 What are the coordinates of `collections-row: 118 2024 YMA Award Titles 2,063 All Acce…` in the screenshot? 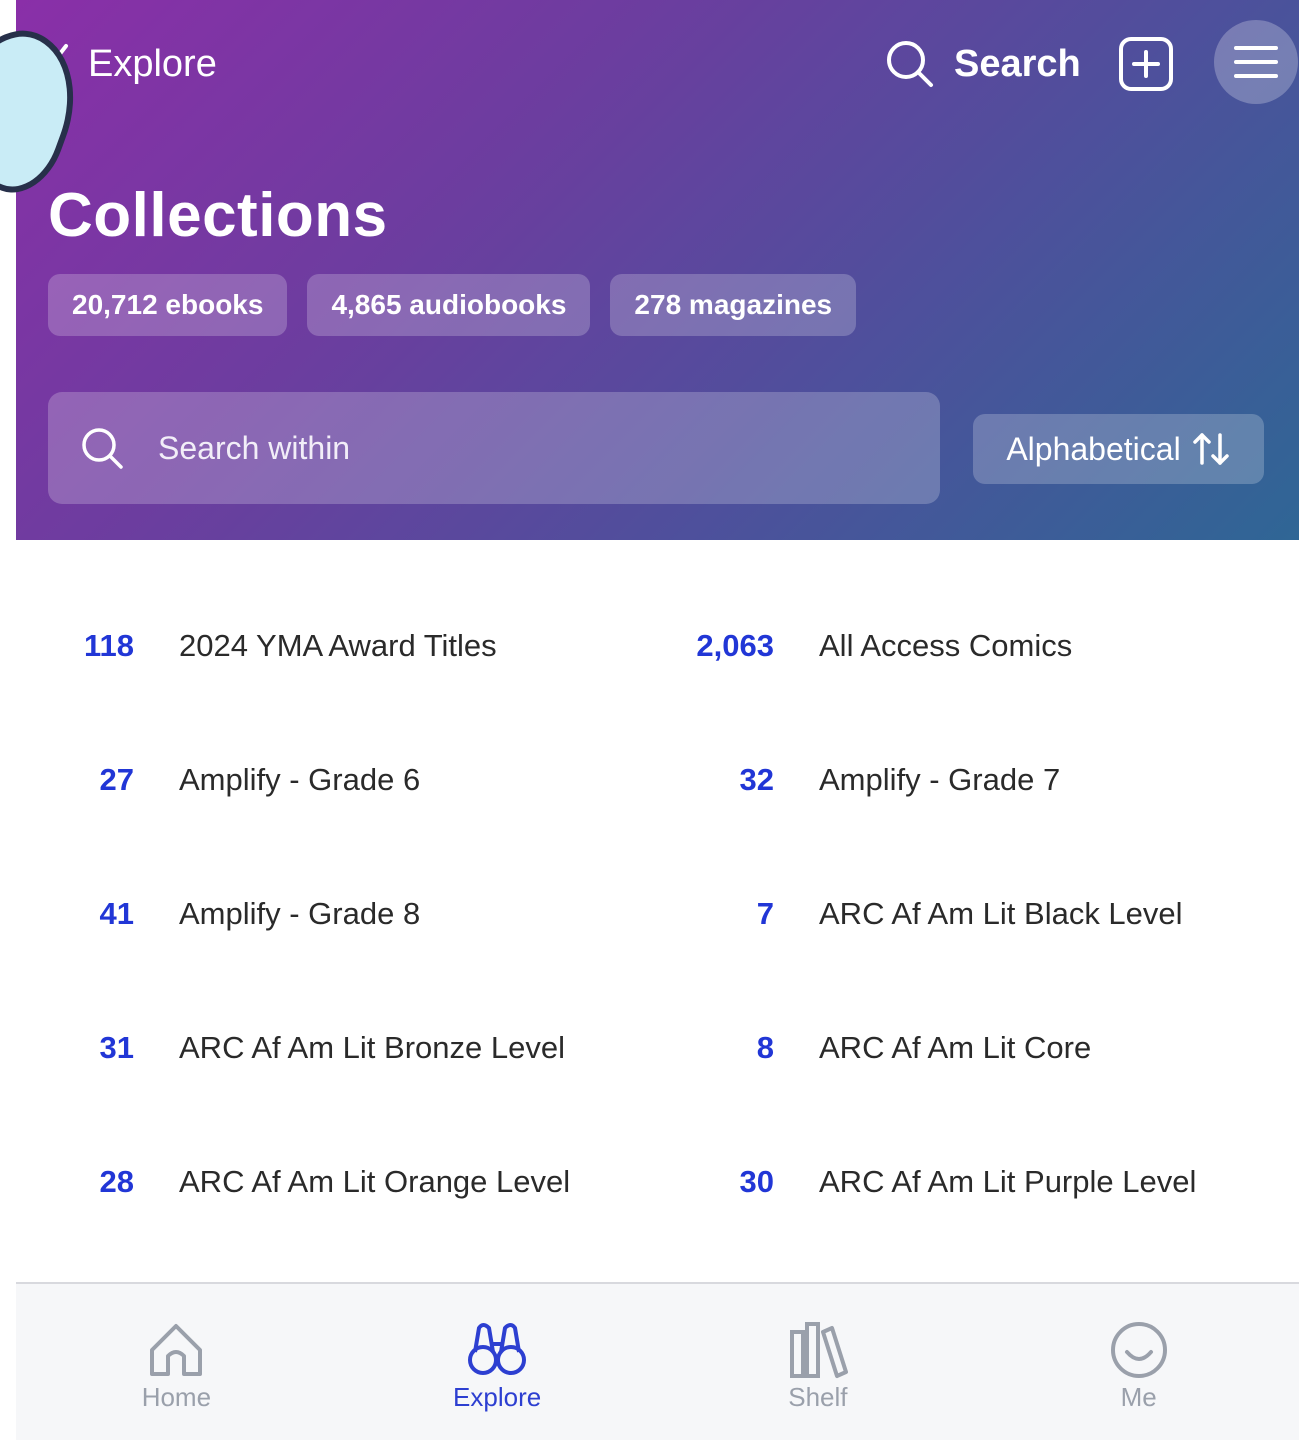 It's located at (657, 647).